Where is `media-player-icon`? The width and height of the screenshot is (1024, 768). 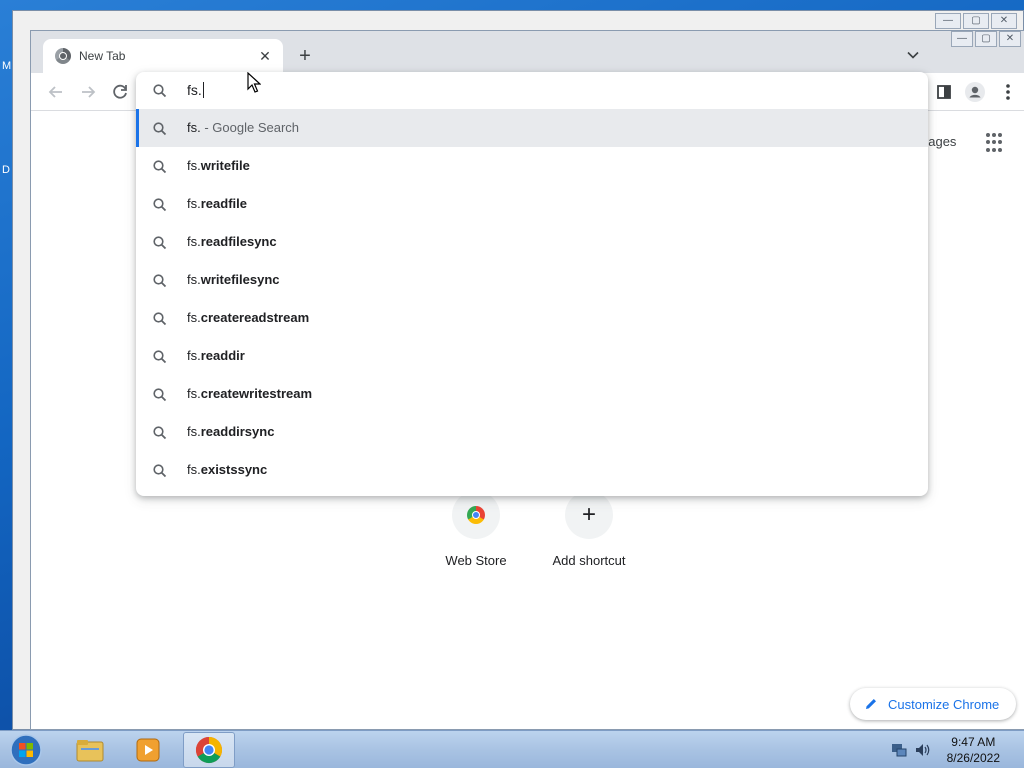 media-player-icon is located at coordinates (148, 750).